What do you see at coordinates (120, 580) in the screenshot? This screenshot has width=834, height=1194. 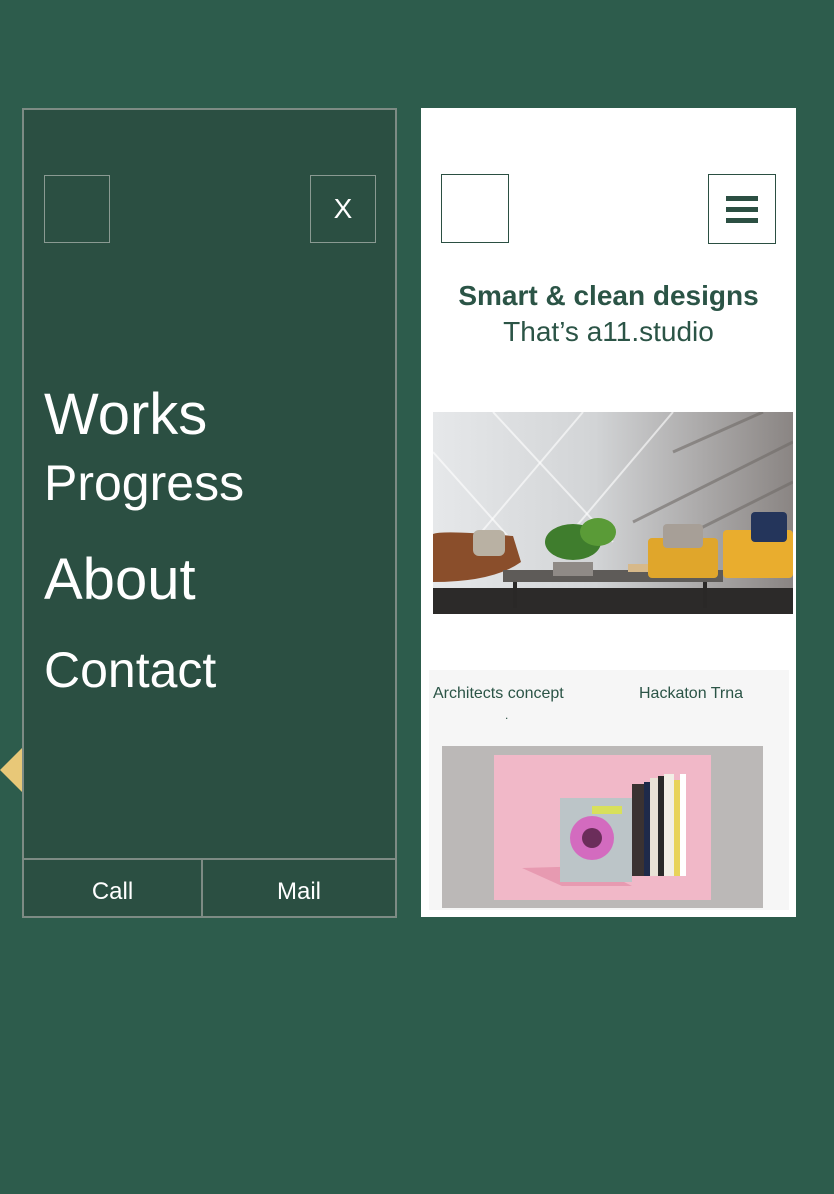 I see `nav-item-about: About` at bounding box center [120, 580].